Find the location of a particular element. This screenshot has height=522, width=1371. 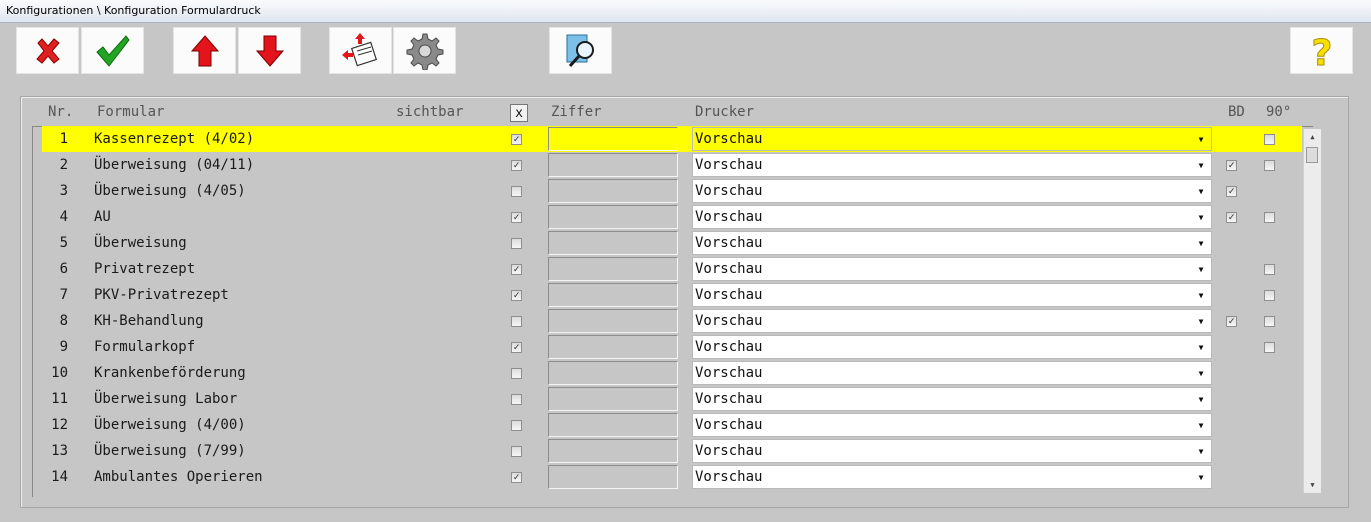

table-row: 12 Überweisung (4/00) Vorschau ▼ is located at coordinates (632, 425).